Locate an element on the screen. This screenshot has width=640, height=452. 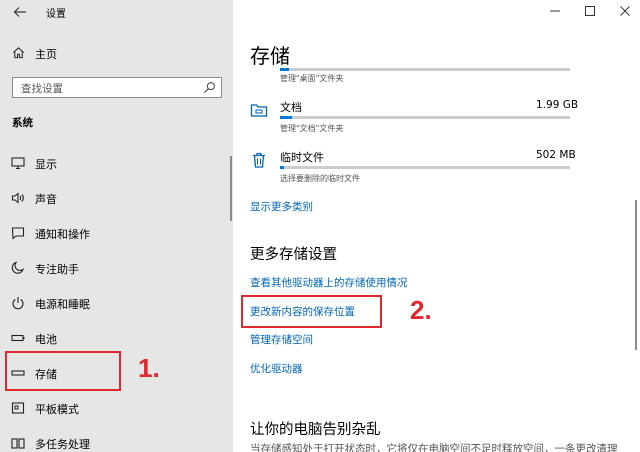
row-size: 1.99 GB is located at coordinates (557, 105).